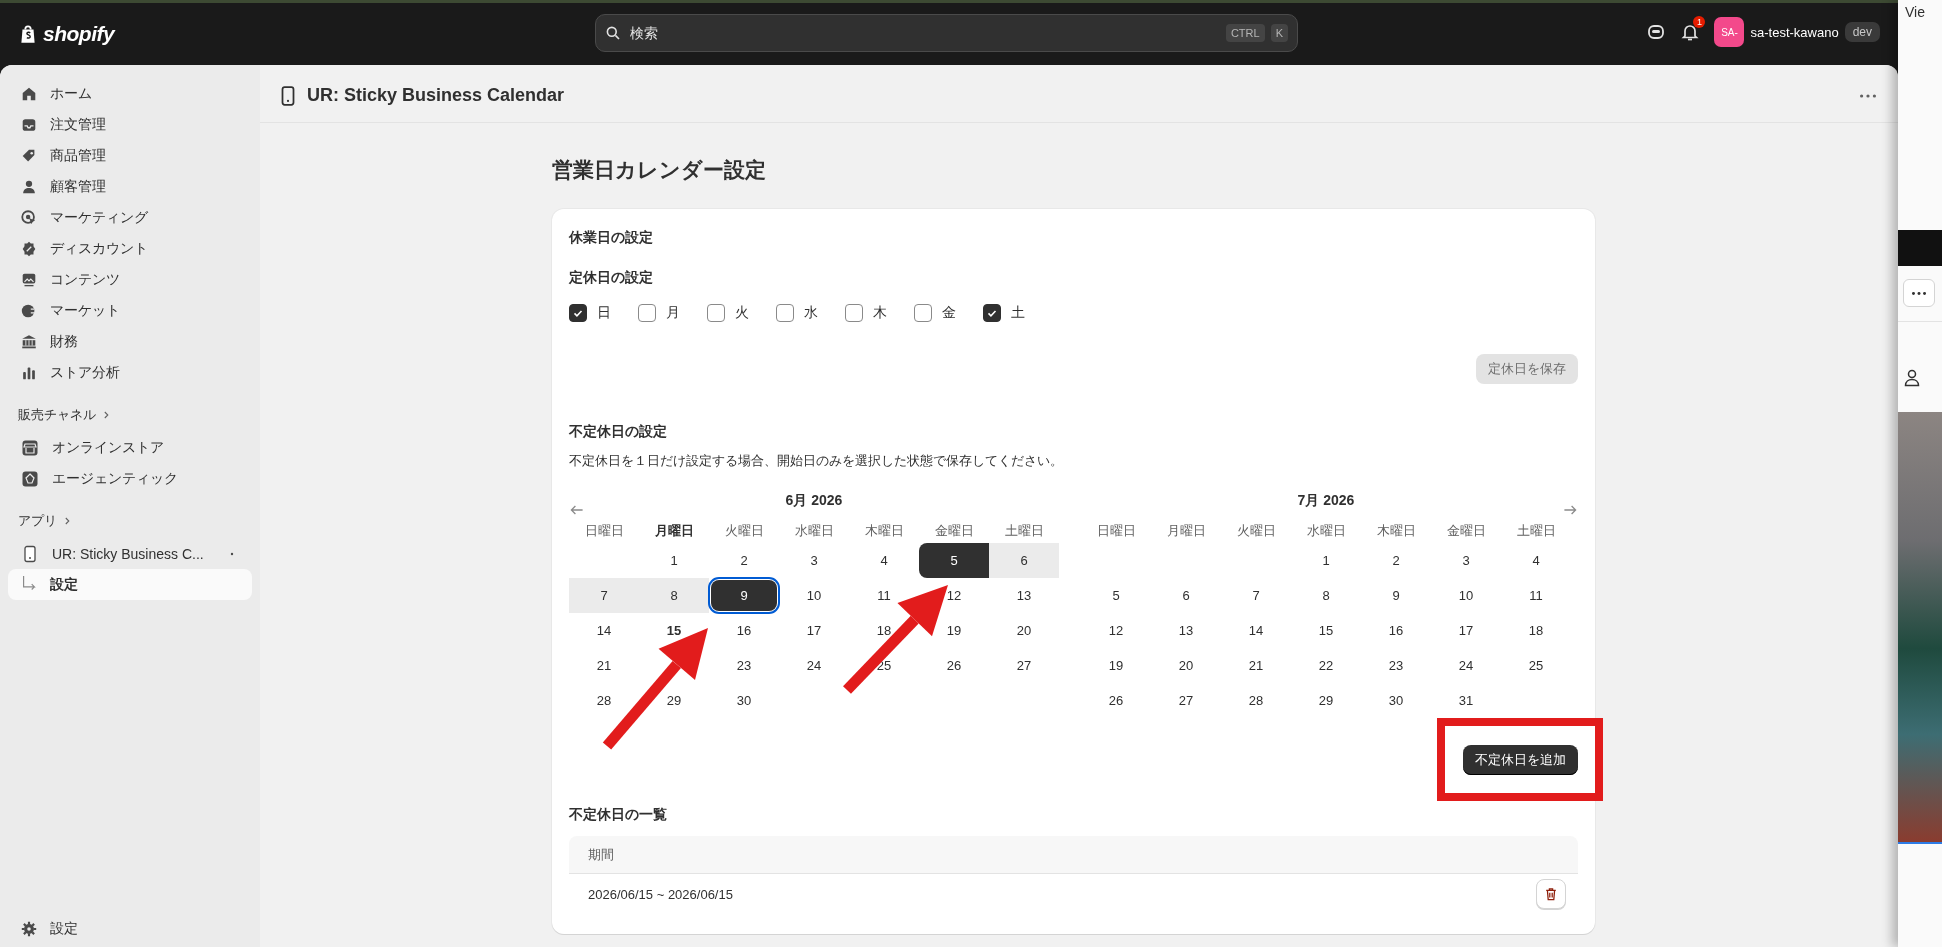 The image size is (1942, 947). Describe the element at coordinates (79, 34) in the screenshot. I see `logo-text: shopify` at that location.